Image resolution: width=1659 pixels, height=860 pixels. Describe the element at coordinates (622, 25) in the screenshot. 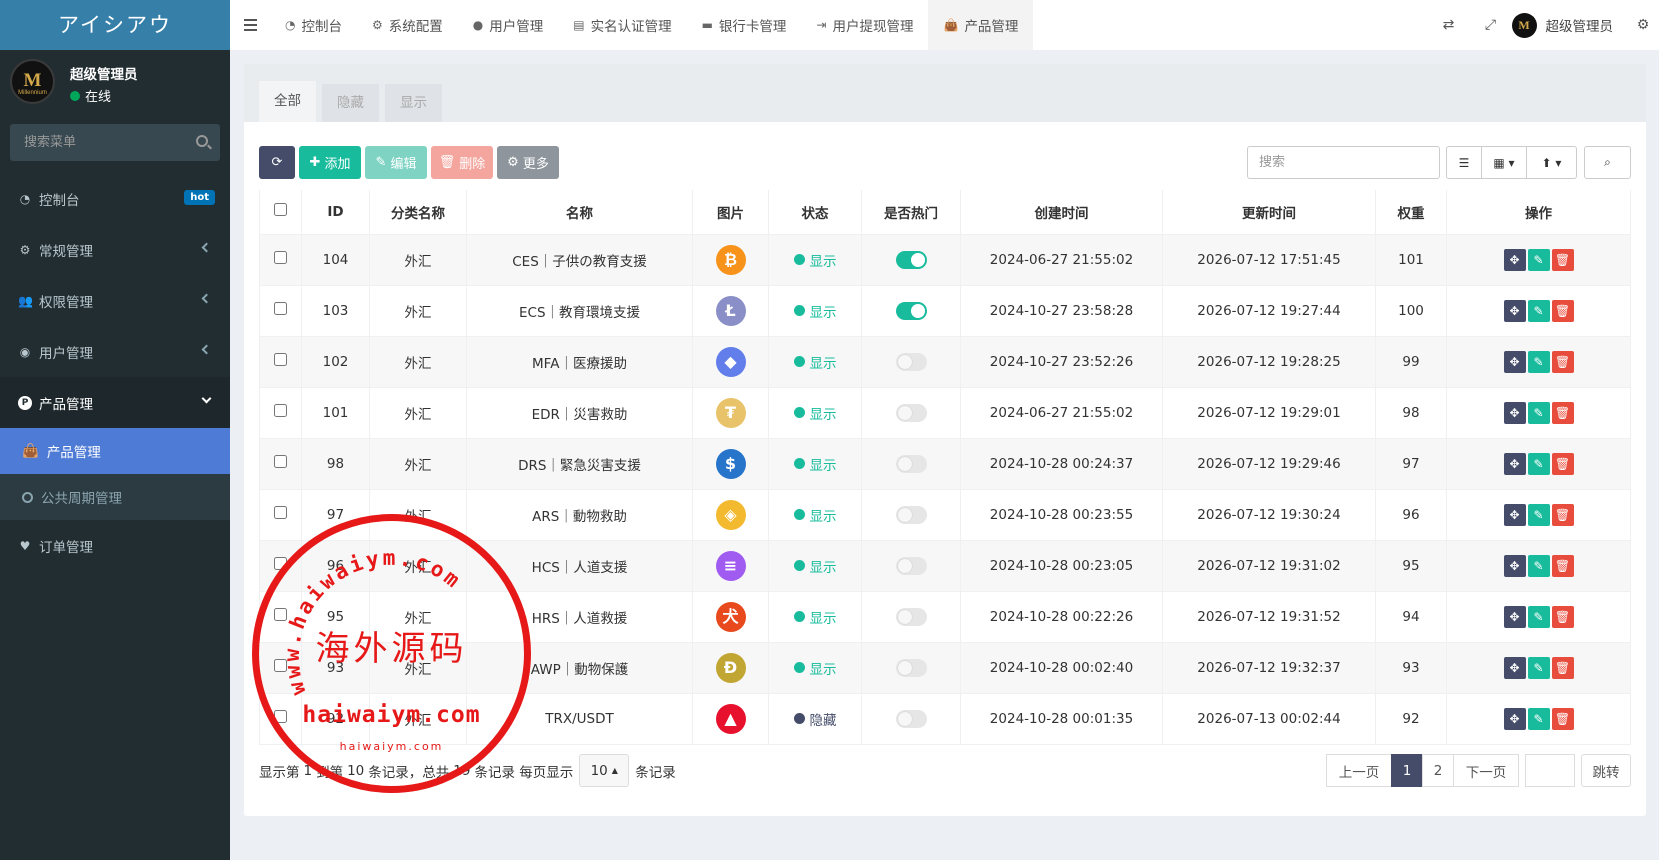

I see `tab-realname-auth: ▤ 实名认证管理` at that location.